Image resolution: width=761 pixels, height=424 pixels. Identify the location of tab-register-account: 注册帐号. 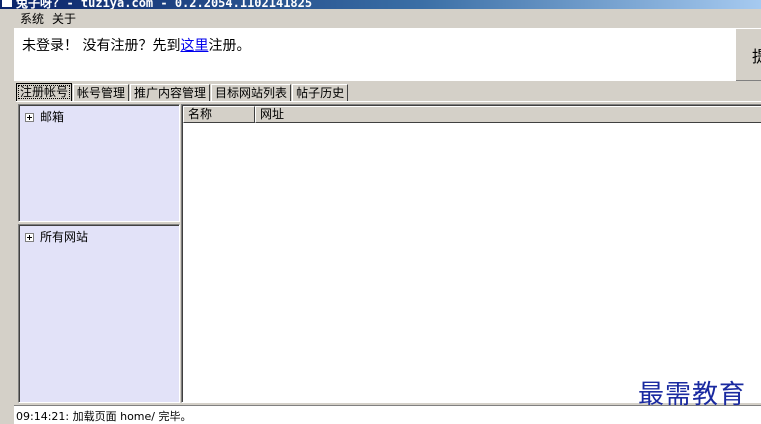
(44, 92).